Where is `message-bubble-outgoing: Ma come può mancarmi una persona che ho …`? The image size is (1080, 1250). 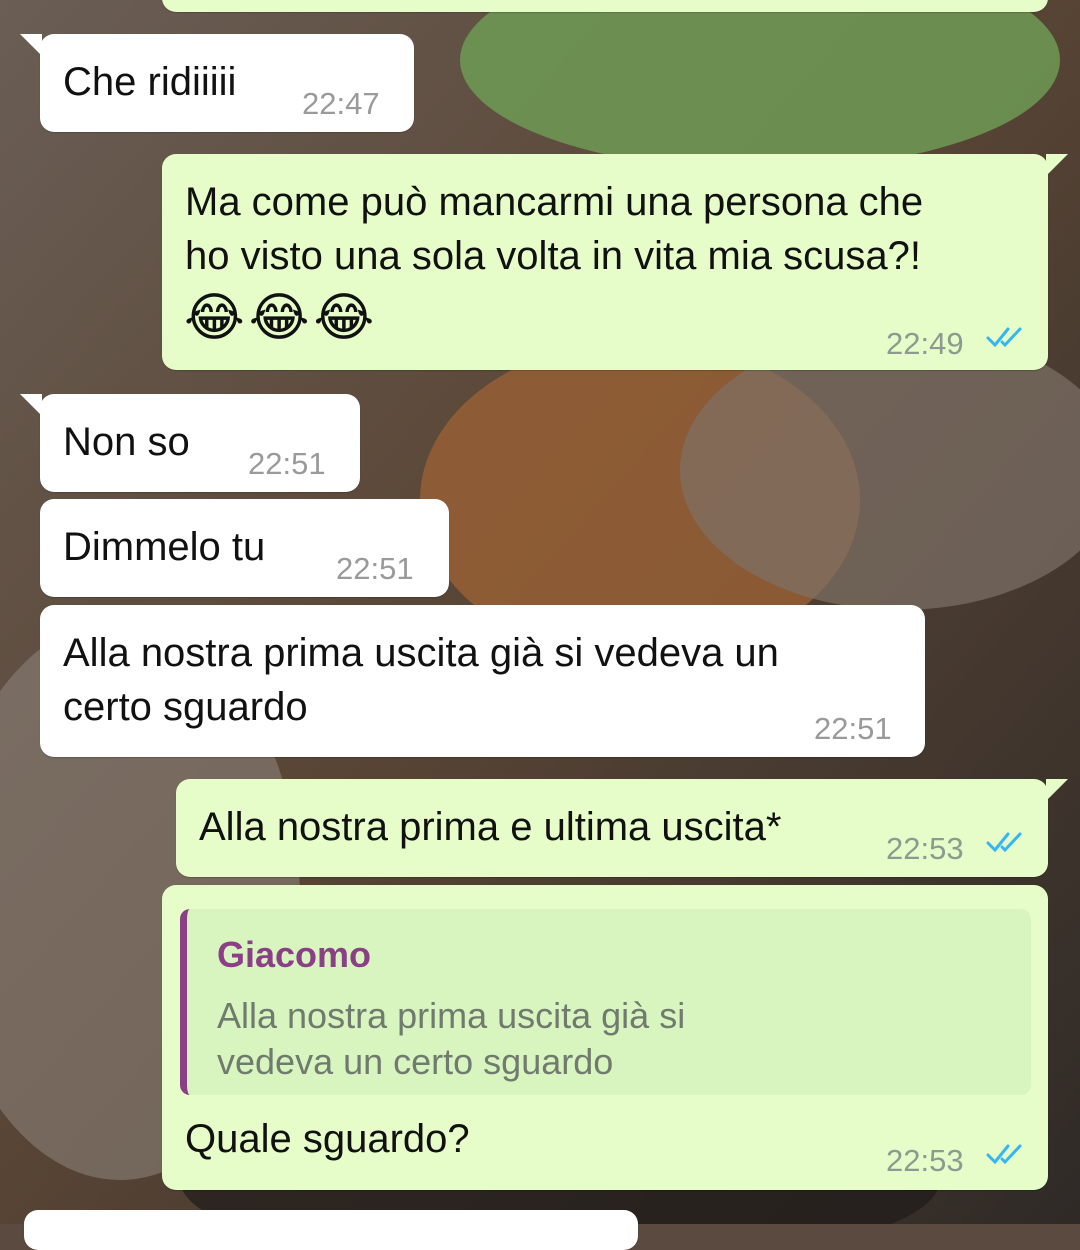
message-bubble-outgoing: Ma come può mancarmi una persona che ho … is located at coordinates (615, 262).